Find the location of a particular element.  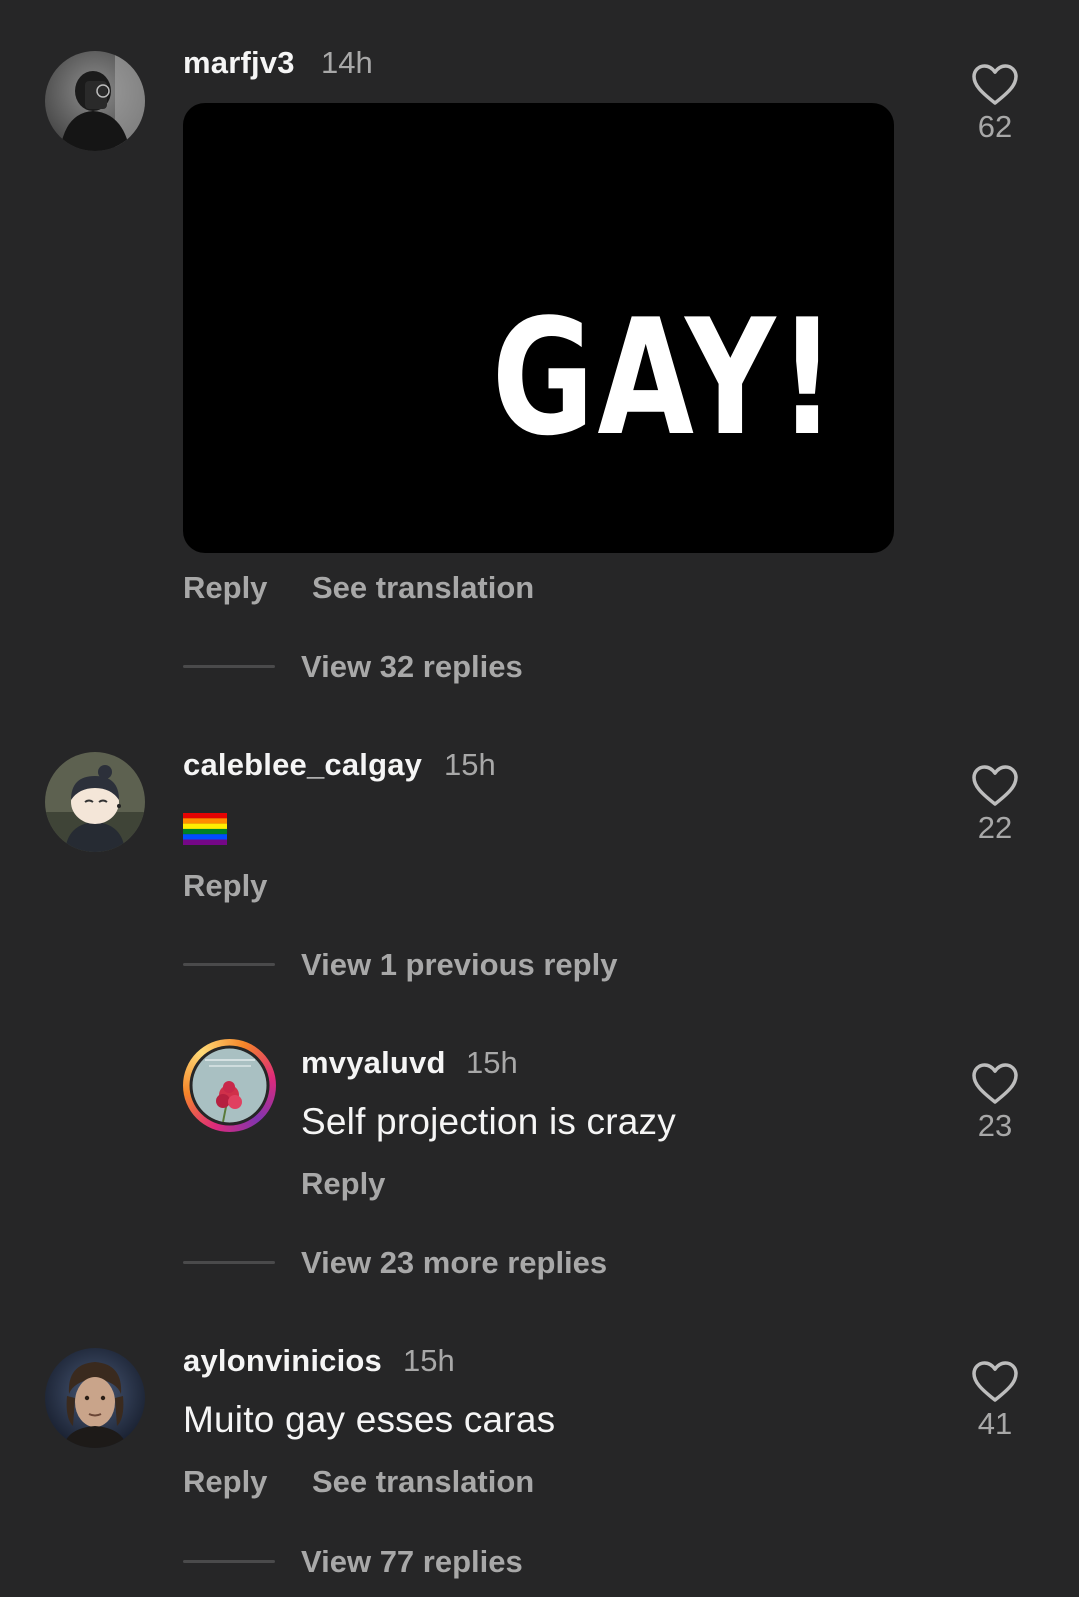

like-button: 23 is located at coordinates (995, 1103).